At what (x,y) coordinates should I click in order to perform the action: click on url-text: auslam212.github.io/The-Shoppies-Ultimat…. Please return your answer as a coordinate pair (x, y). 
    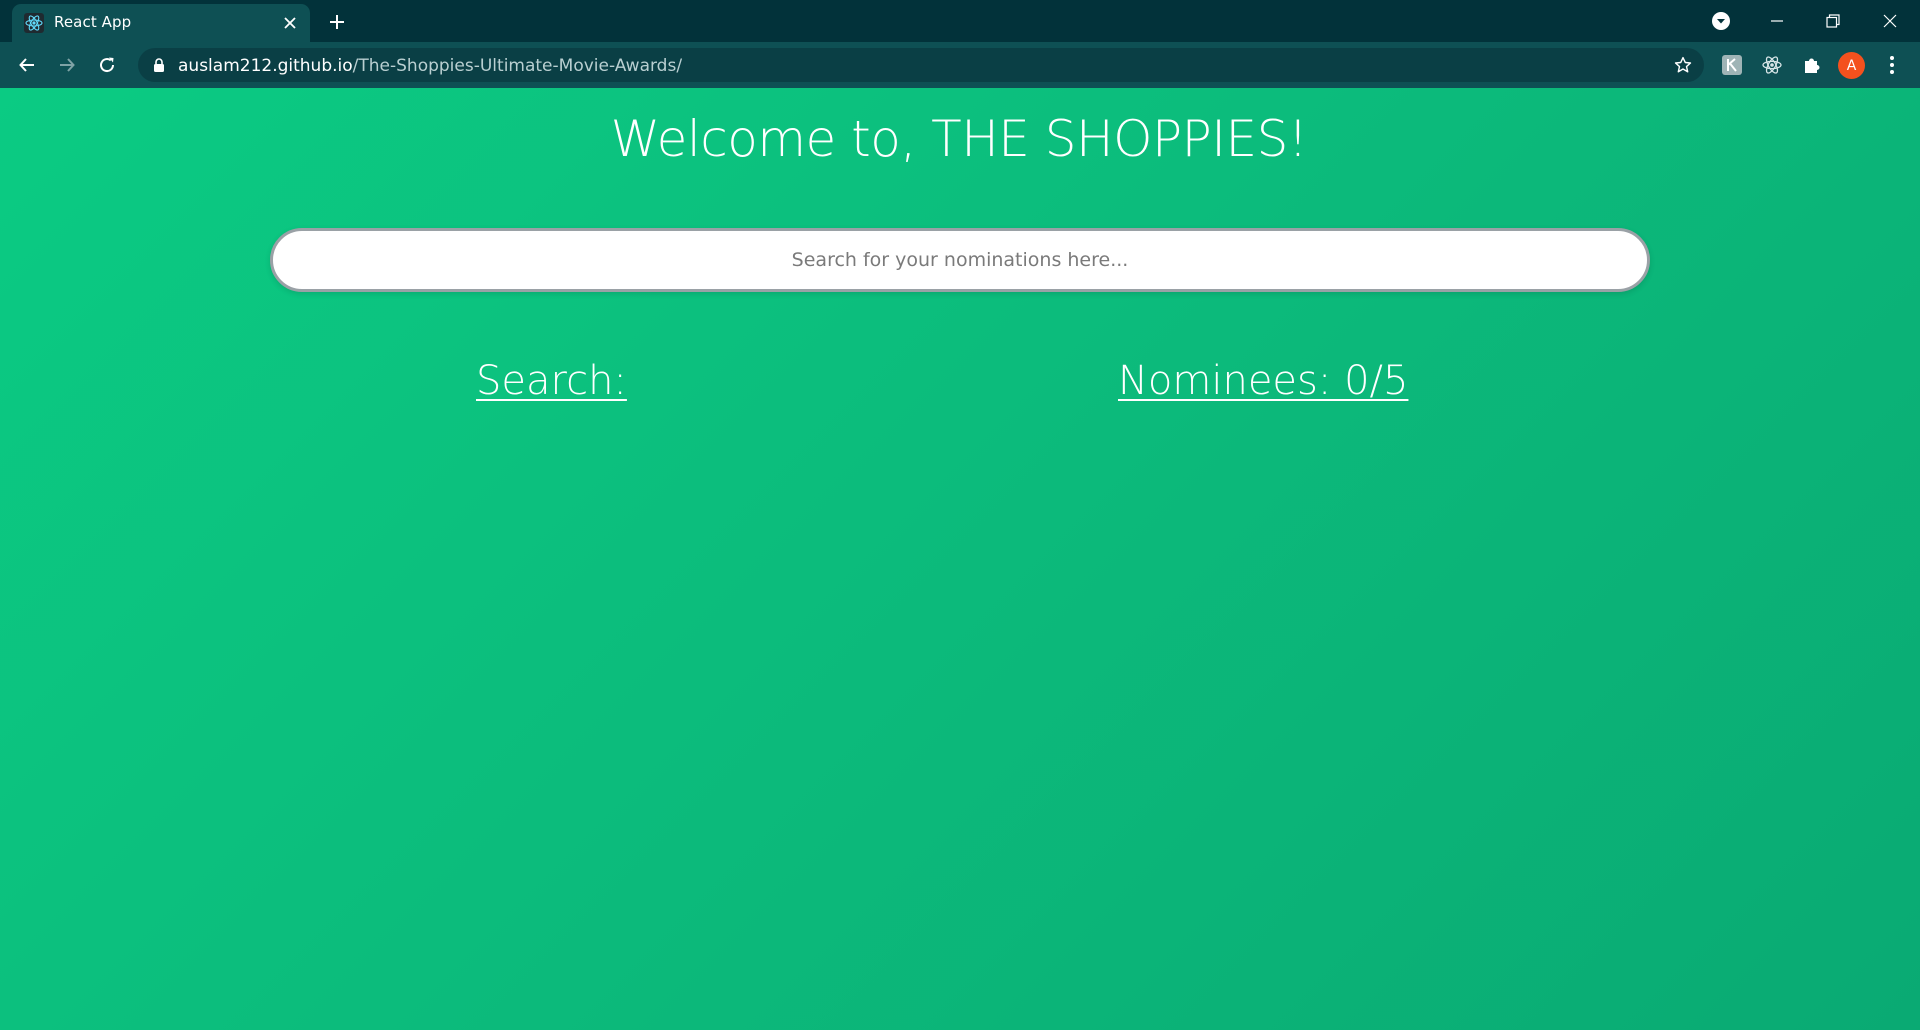
    Looking at the image, I should click on (430, 66).